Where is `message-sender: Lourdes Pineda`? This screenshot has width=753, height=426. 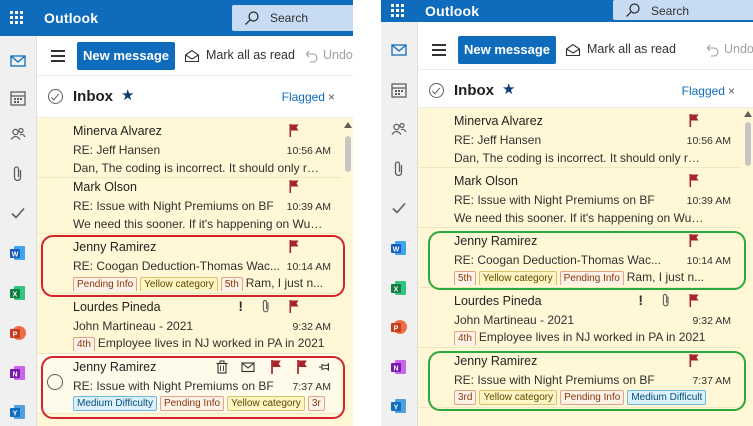
message-sender: Lourdes Pineda is located at coordinates (498, 301).